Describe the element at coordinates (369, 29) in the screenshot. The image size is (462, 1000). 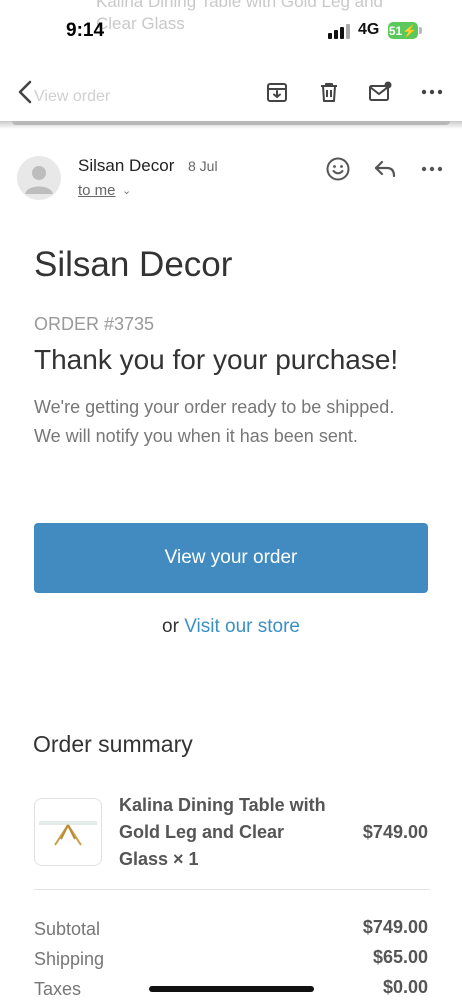
I see `network-label: 4G` at that location.